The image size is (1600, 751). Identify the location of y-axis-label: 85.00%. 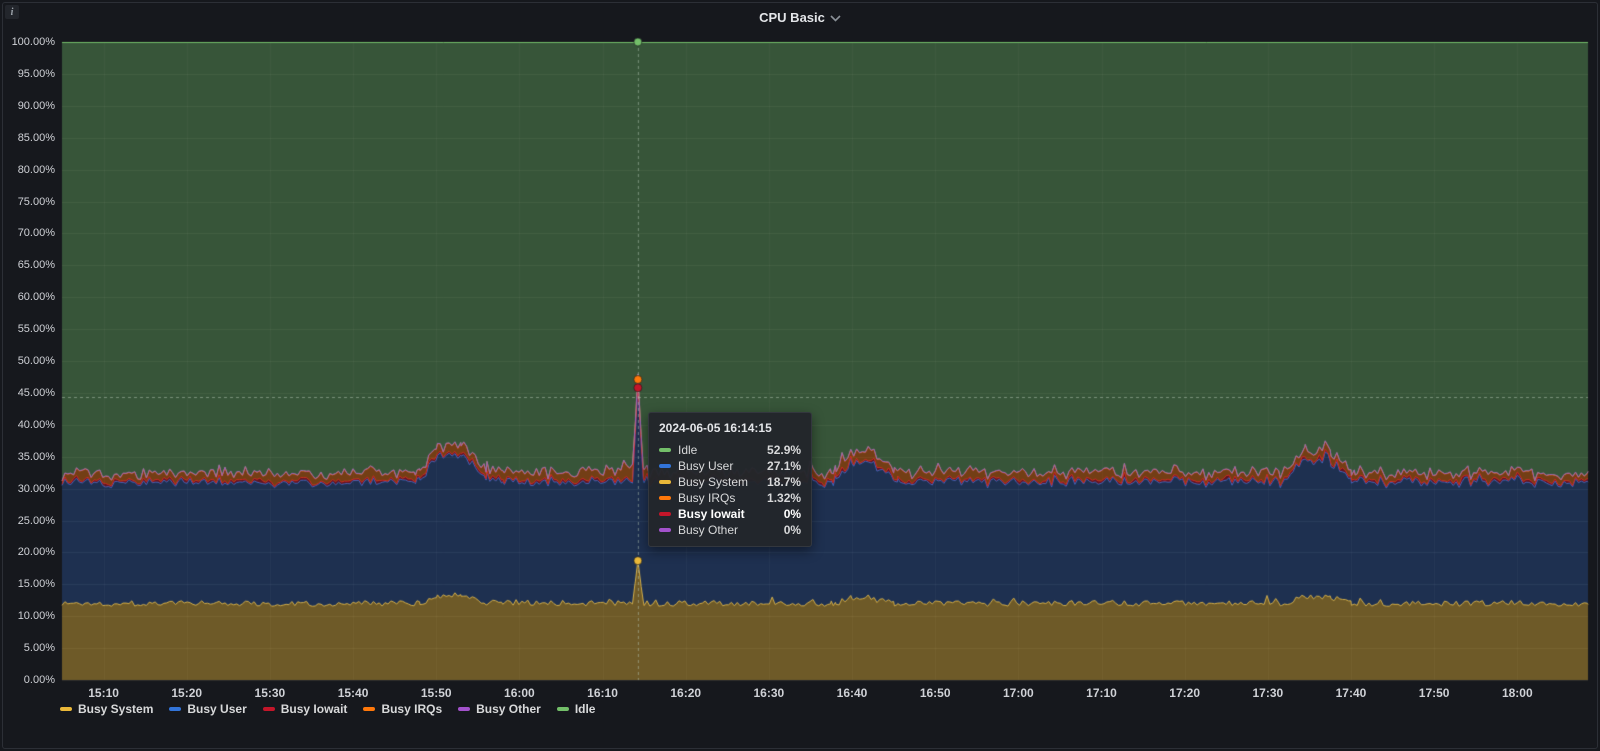
(36, 137).